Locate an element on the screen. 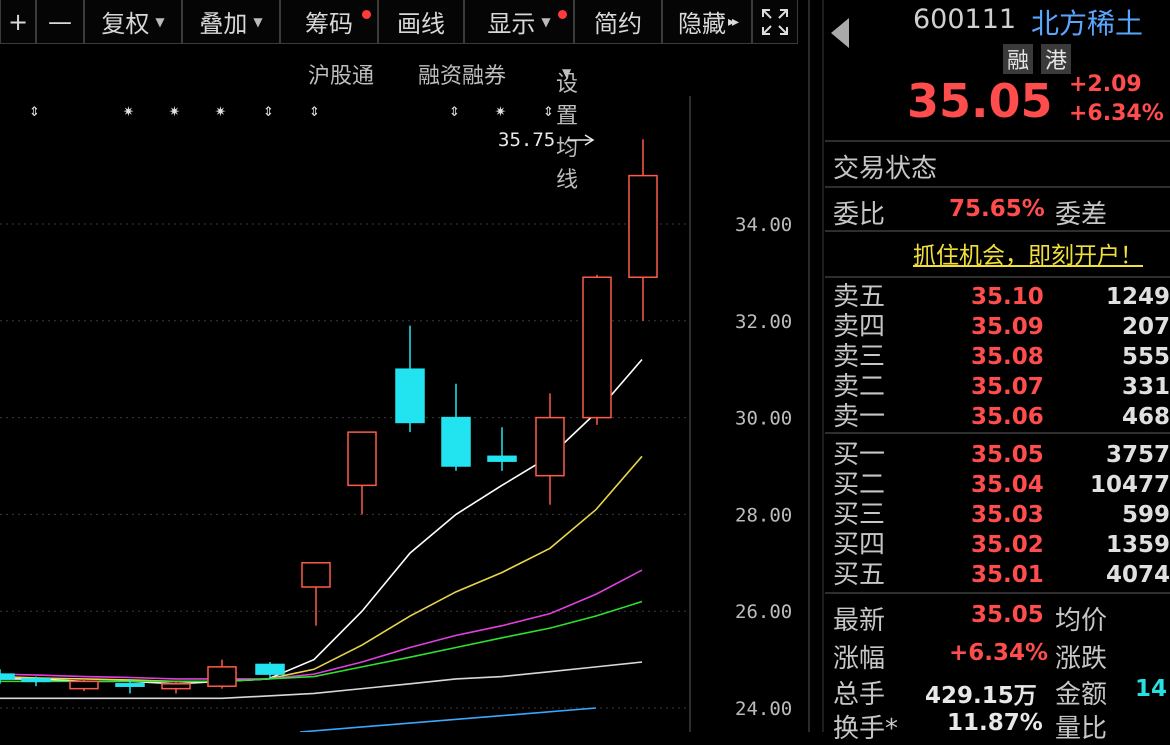 This screenshot has width=1170, height=745. huanshou-label: 换手* is located at coordinates (866, 729).